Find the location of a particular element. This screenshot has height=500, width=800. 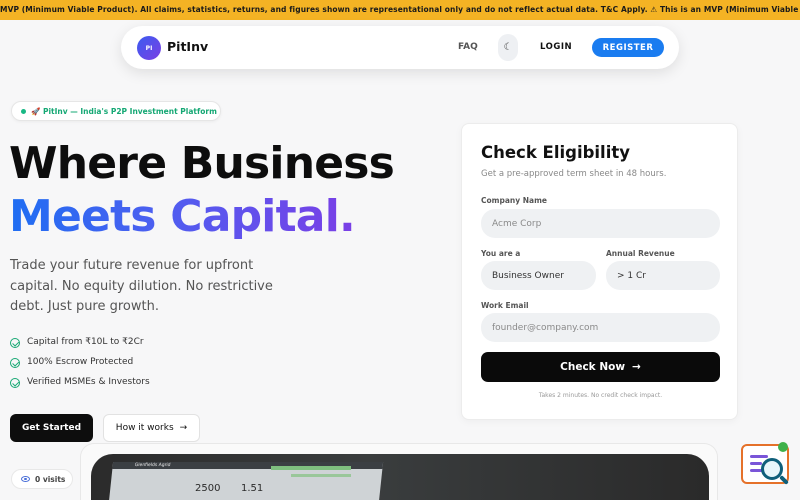

how-it-works-button: How it works → is located at coordinates (151, 428).